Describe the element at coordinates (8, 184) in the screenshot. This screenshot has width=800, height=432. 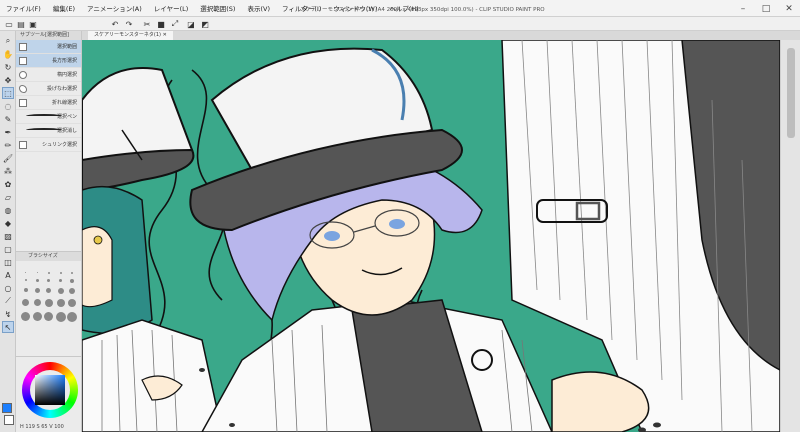
I see `decoration-icon: ✿` at that location.